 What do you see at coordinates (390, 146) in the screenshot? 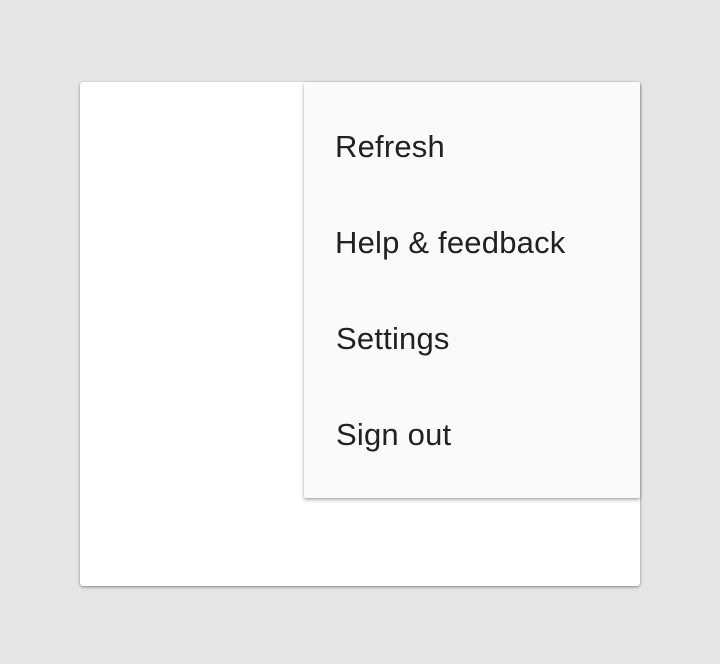
I see `menu-item-label: Refresh` at bounding box center [390, 146].